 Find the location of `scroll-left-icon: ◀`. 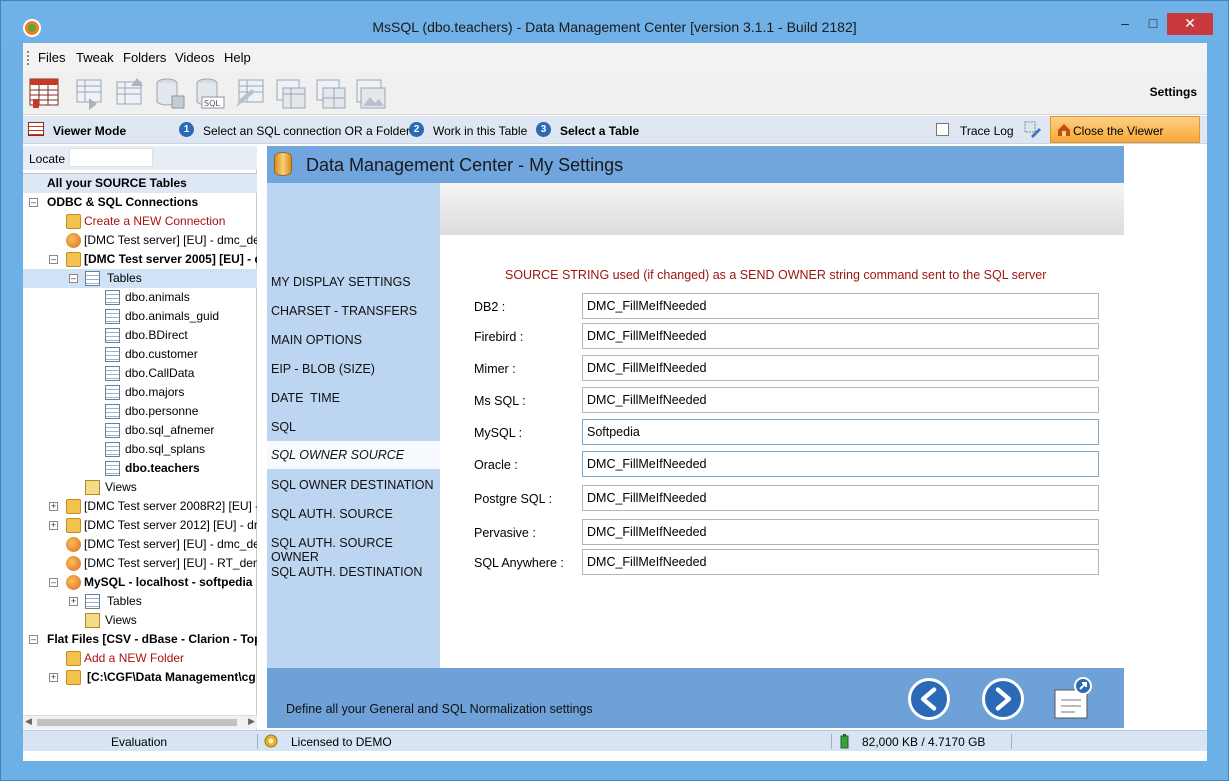

scroll-left-icon: ◀ is located at coordinates (28, 721).